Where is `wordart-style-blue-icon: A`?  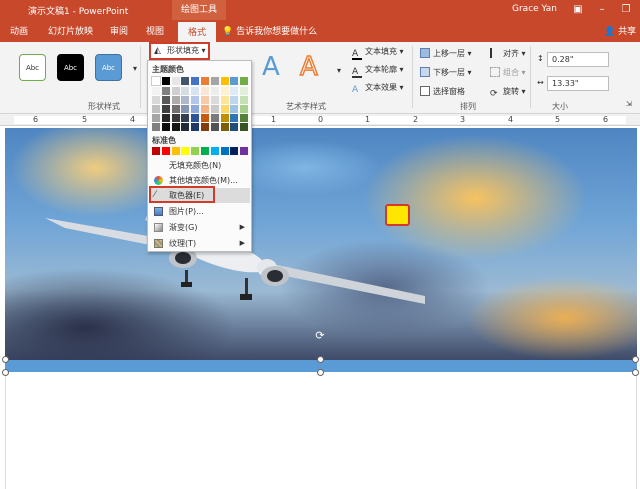
wordart-style-blue-icon: A is located at coordinates (271, 67).